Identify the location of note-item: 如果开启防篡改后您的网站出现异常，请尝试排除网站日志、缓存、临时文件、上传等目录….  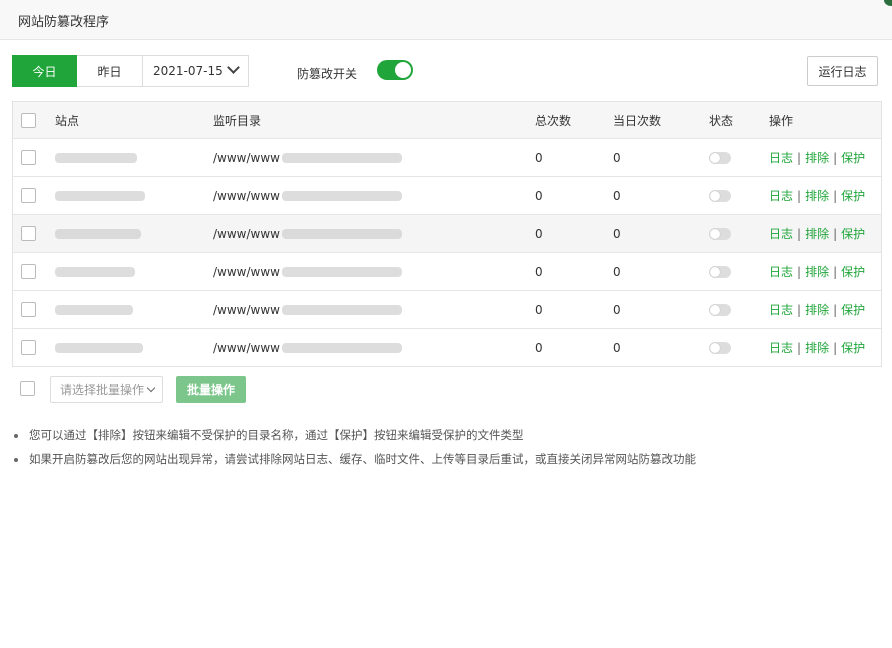
(354, 463).